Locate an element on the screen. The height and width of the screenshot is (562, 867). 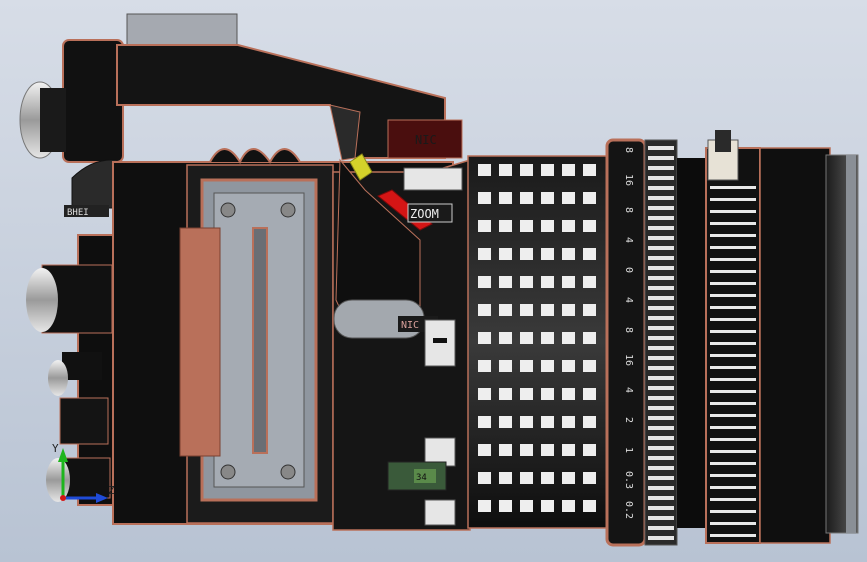
focus-scale-label: 0.2 is located at coordinates (628, 510).